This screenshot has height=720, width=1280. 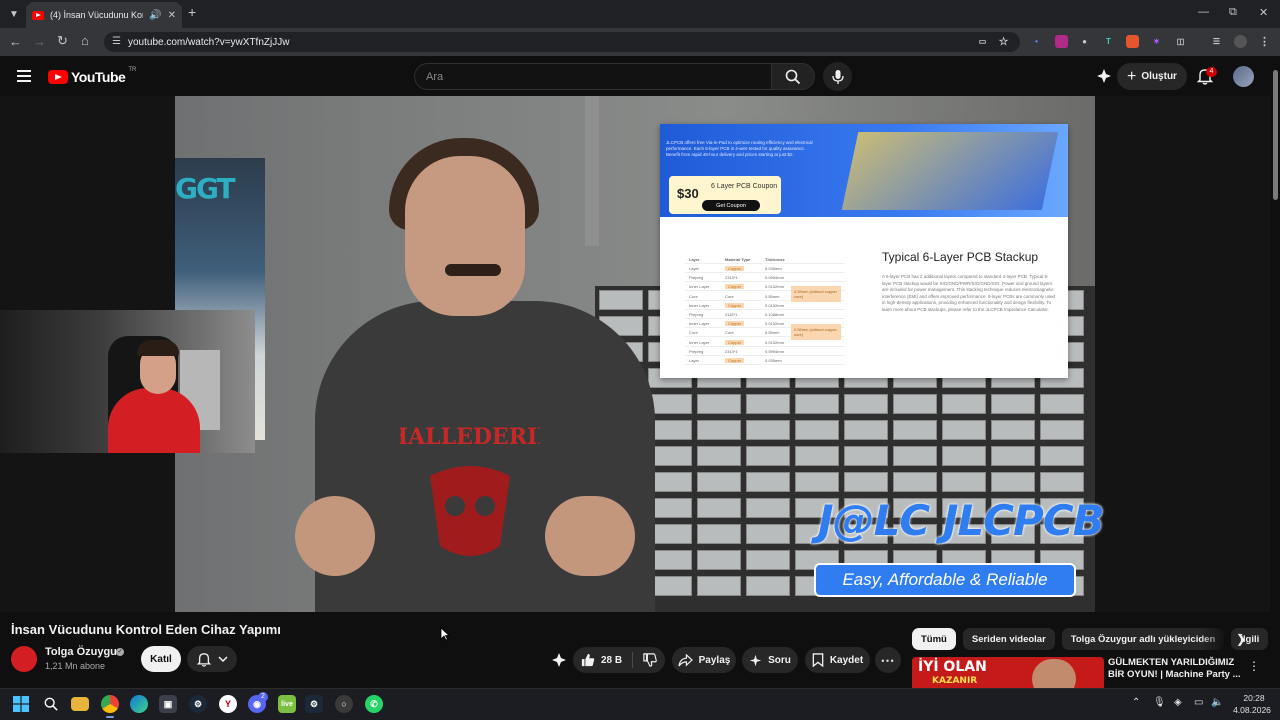 What do you see at coordinates (1178, 702) in the screenshot?
I see `tray-network-icon: ◈` at bounding box center [1178, 702].